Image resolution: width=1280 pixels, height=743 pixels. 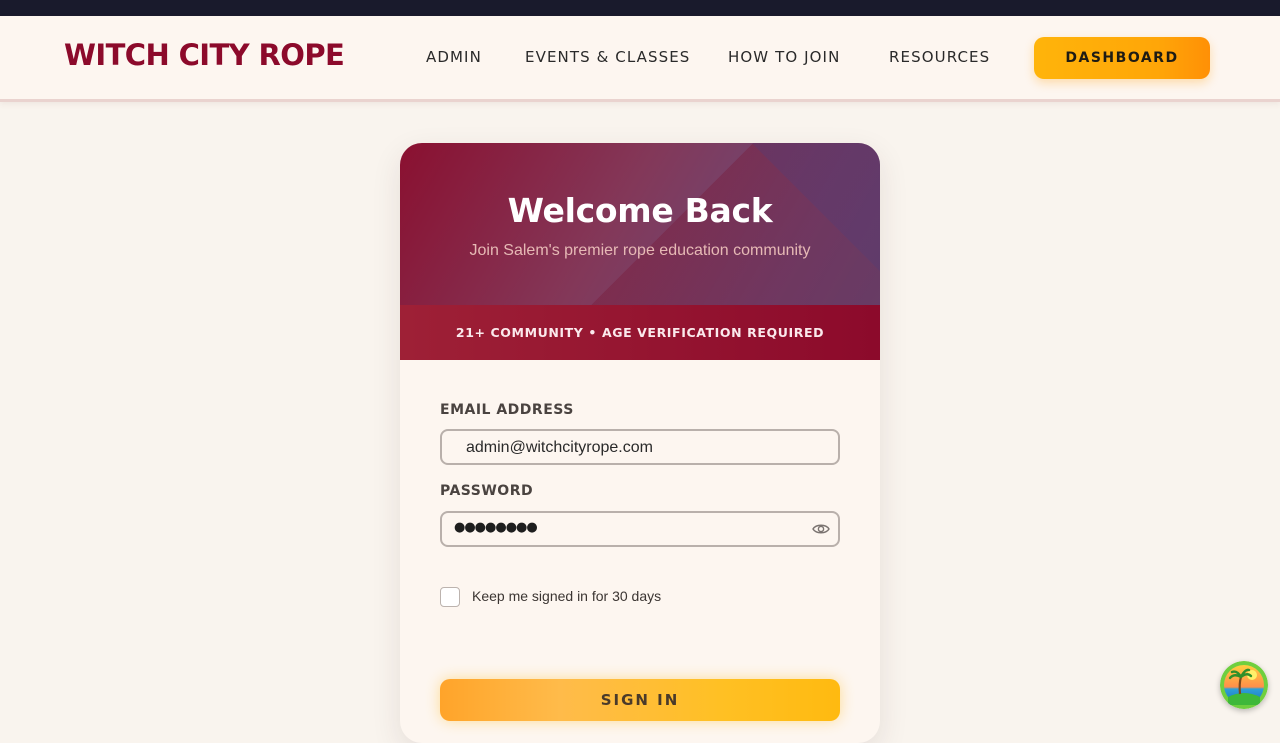 What do you see at coordinates (640, 210) in the screenshot?
I see `login-title: Welcome Back` at bounding box center [640, 210].